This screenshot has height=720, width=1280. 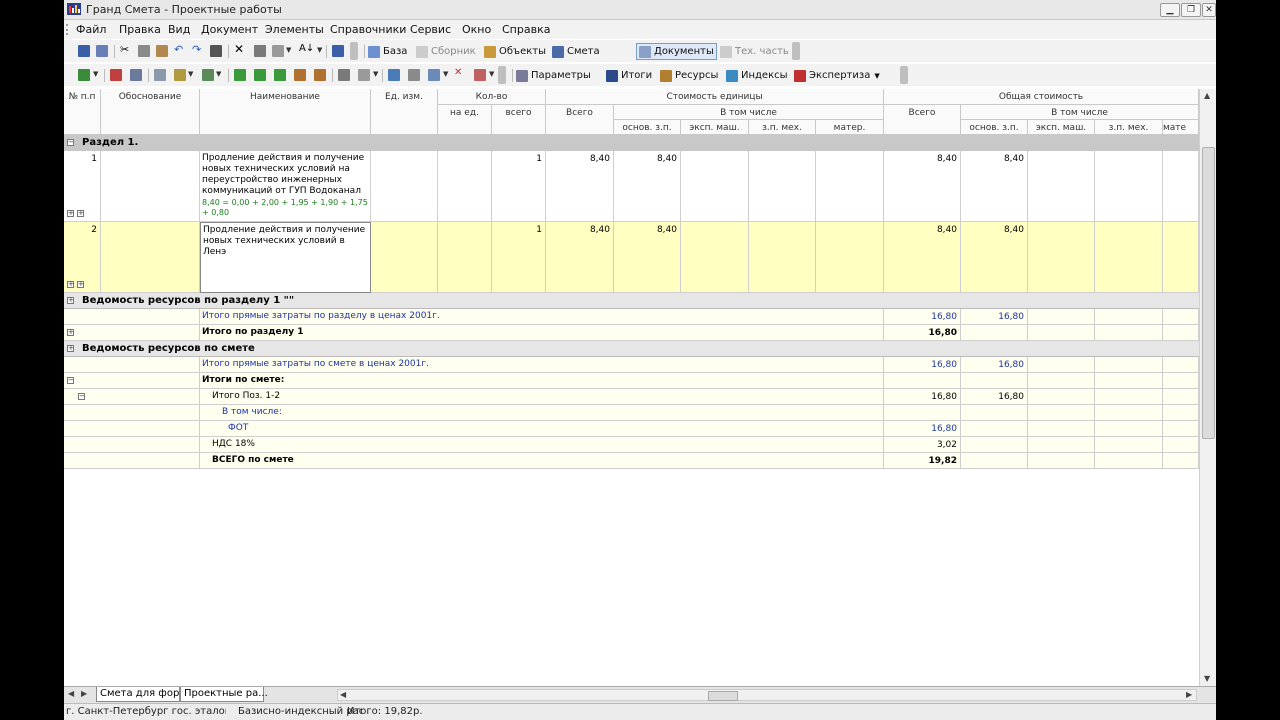 I want to click on dokumenty-button: Документы, so click(x=676, y=51).